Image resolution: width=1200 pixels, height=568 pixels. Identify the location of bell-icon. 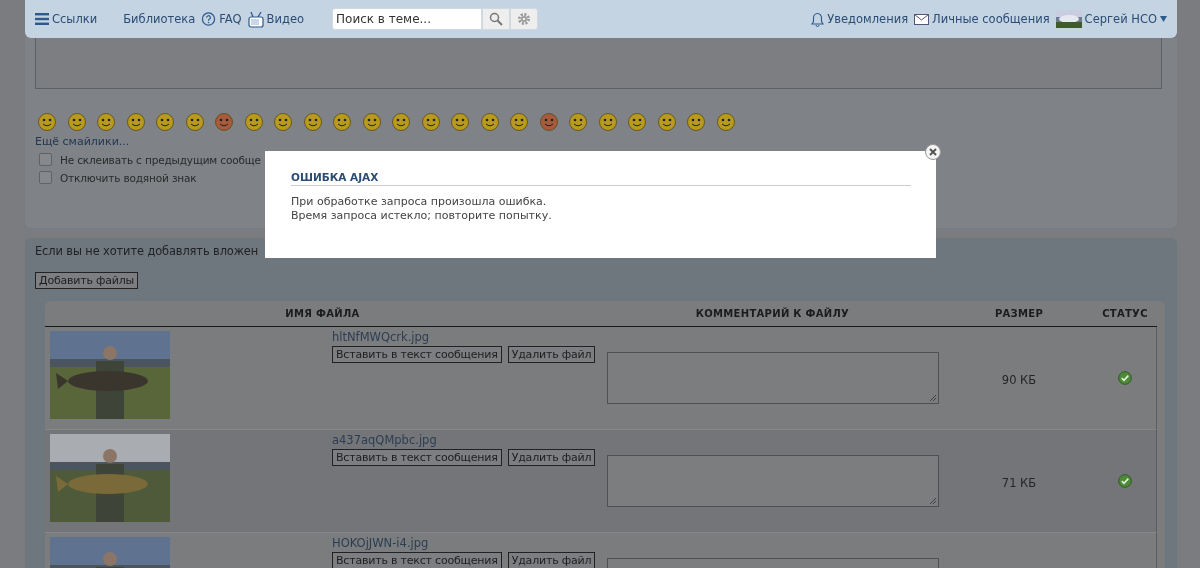
(818, 19).